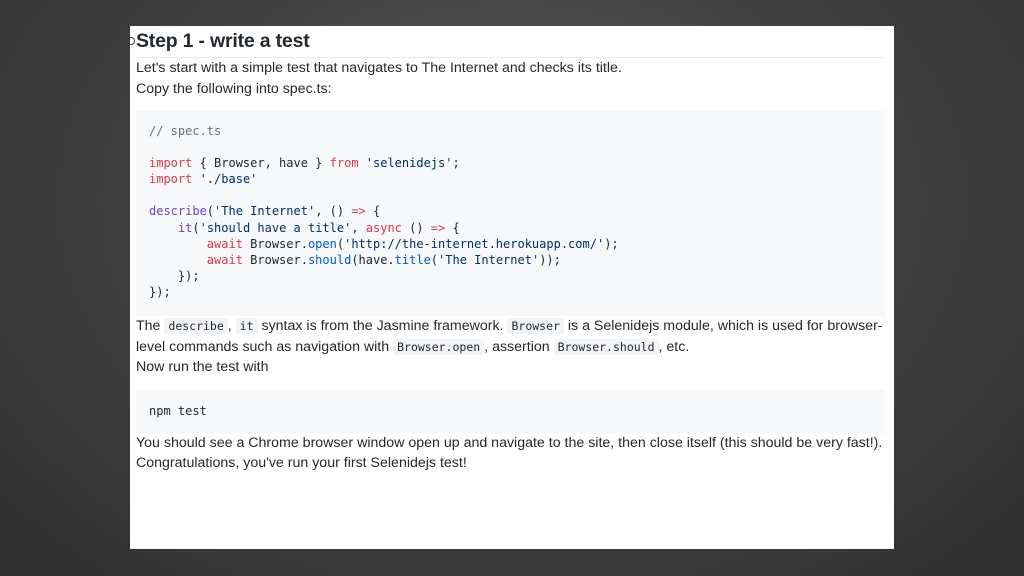 The image size is (1024, 576). What do you see at coordinates (511, 292) in the screenshot?
I see `code-line-close-outer: });` at bounding box center [511, 292].